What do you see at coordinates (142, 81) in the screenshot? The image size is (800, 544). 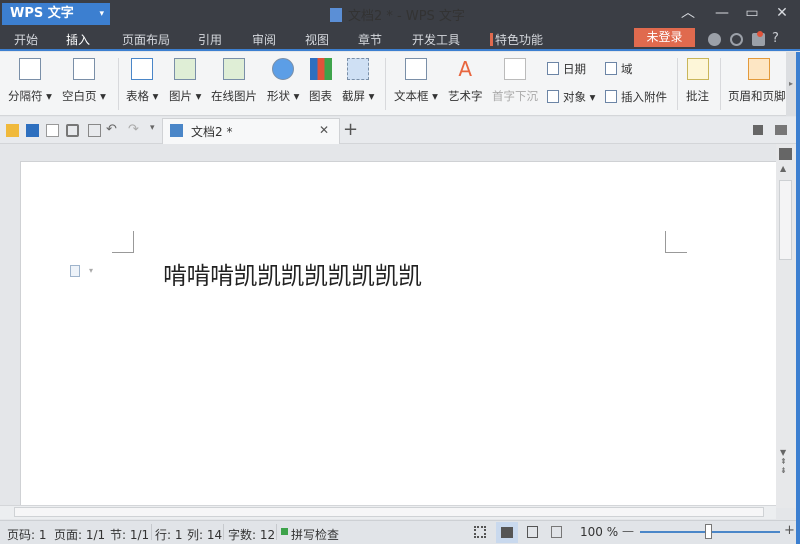 I see `table-button: 表格 ▾` at bounding box center [142, 81].